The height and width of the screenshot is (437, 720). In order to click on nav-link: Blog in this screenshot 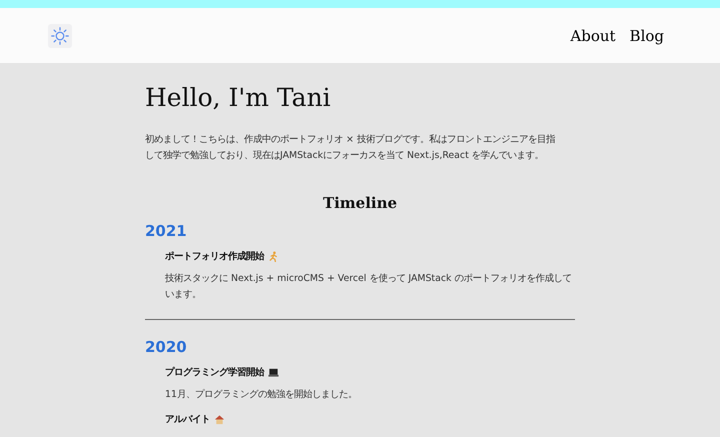, I will do `click(647, 35)`.